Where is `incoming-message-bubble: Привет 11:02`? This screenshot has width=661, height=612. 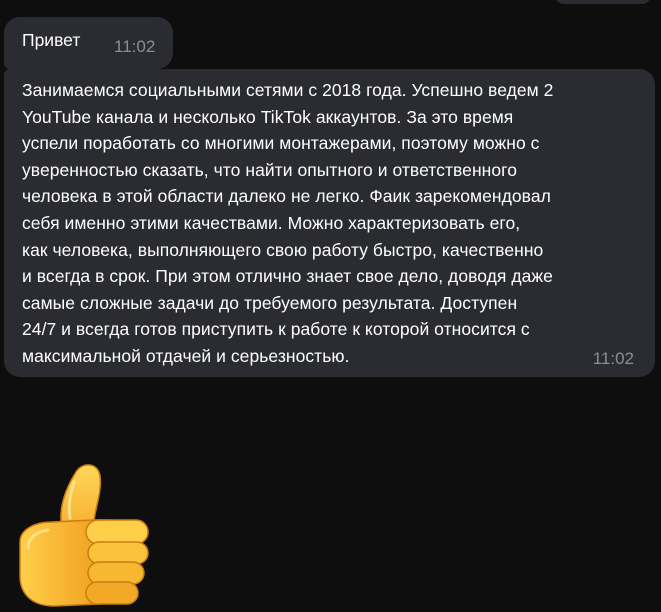
incoming-message-bubble: Привет 11:02 is located at coordinates (88, 43).